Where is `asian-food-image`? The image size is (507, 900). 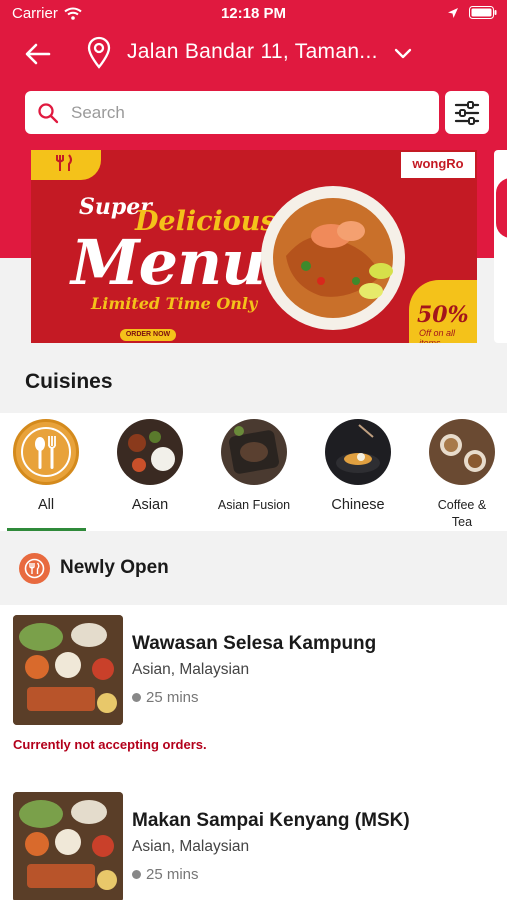
asian-food-image is located at coordinates (150, 452).